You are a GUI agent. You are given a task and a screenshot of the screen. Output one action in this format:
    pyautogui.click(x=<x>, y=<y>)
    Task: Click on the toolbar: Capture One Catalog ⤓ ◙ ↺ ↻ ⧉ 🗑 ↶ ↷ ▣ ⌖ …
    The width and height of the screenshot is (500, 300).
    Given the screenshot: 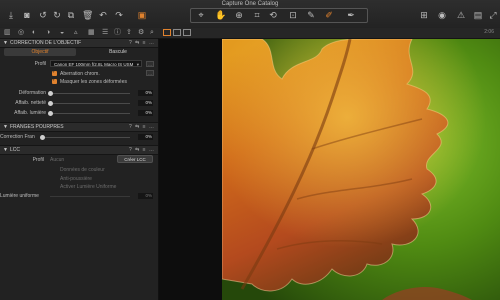 What is the action you would take?
    pyautogui.click(x=250, y=14)
    